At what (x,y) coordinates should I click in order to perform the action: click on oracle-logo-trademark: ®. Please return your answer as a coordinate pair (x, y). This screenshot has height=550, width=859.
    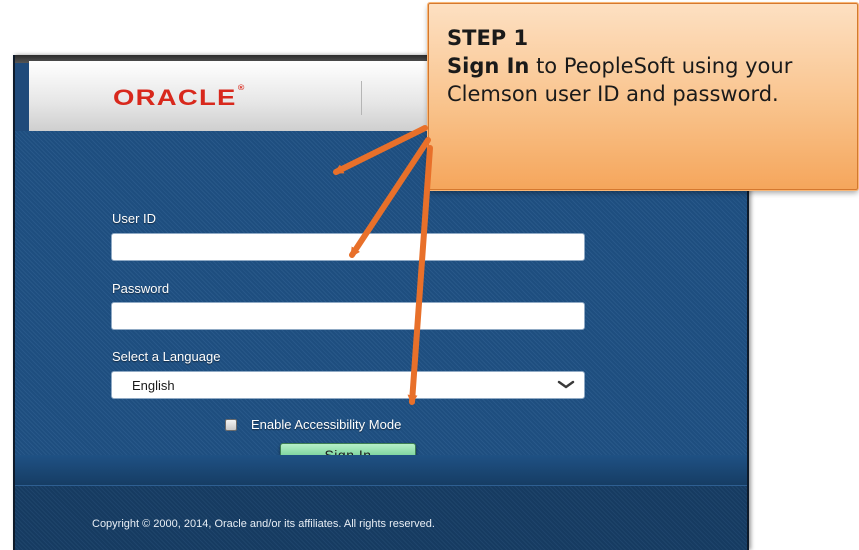
    Looking at the image, I should click on (241, 88).